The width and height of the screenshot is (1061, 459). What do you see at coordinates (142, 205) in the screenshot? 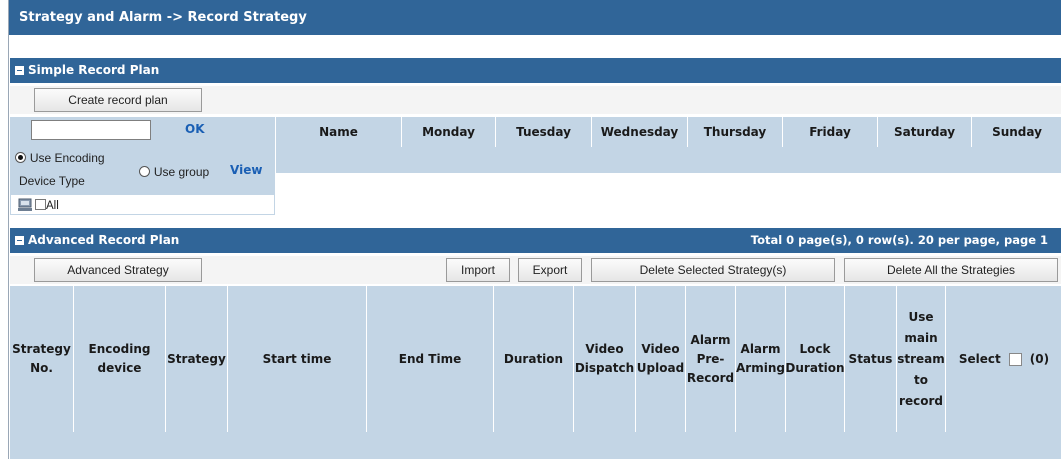
I see `device-tree-root: All` at bounding box center [142, 205].